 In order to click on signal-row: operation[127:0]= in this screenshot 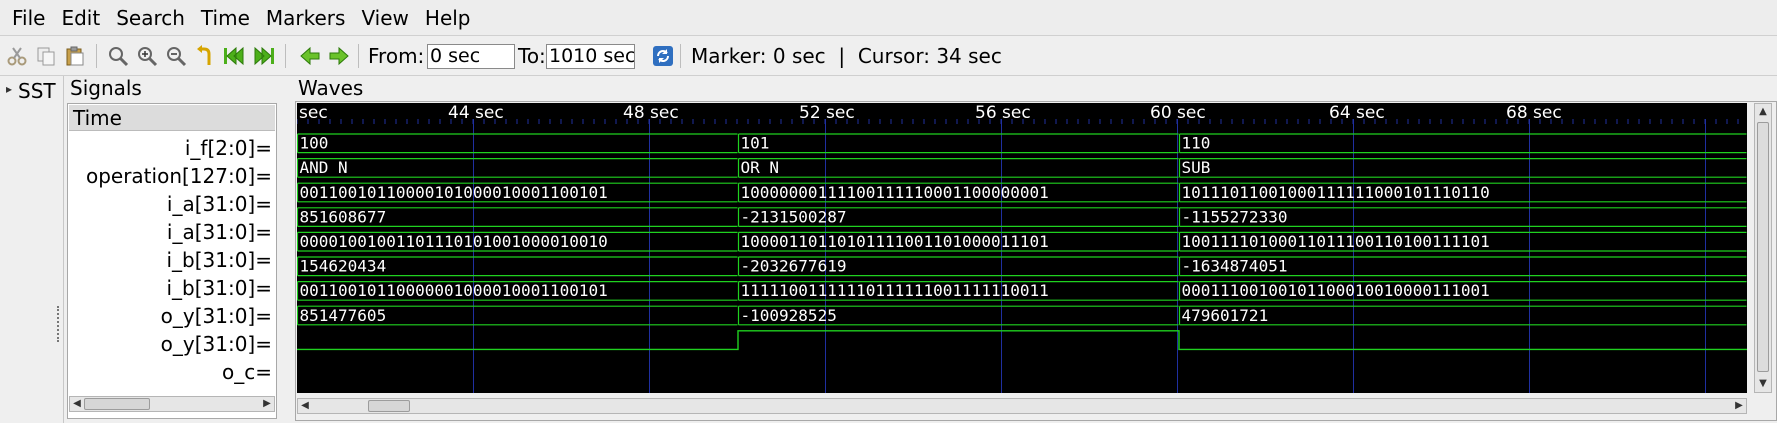, I will do `click(179, 176)`.